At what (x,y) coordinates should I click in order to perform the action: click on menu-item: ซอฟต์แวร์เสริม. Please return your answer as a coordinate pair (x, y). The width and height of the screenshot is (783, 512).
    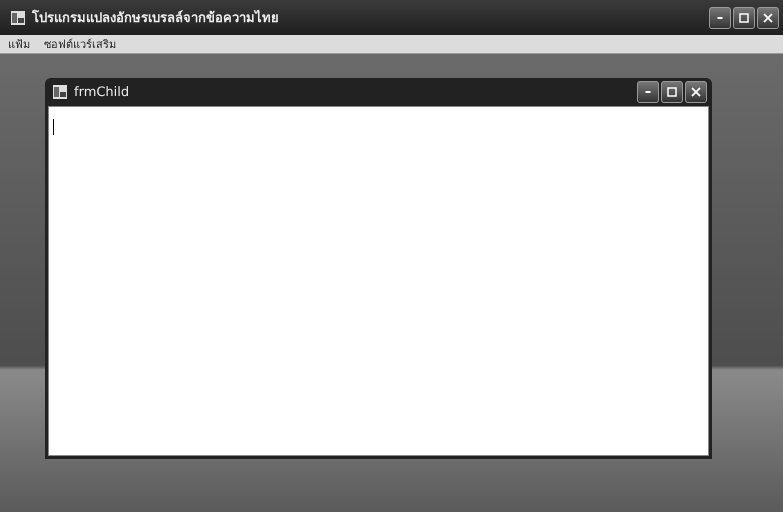
    Looking at the image, I should click on (80, 44).